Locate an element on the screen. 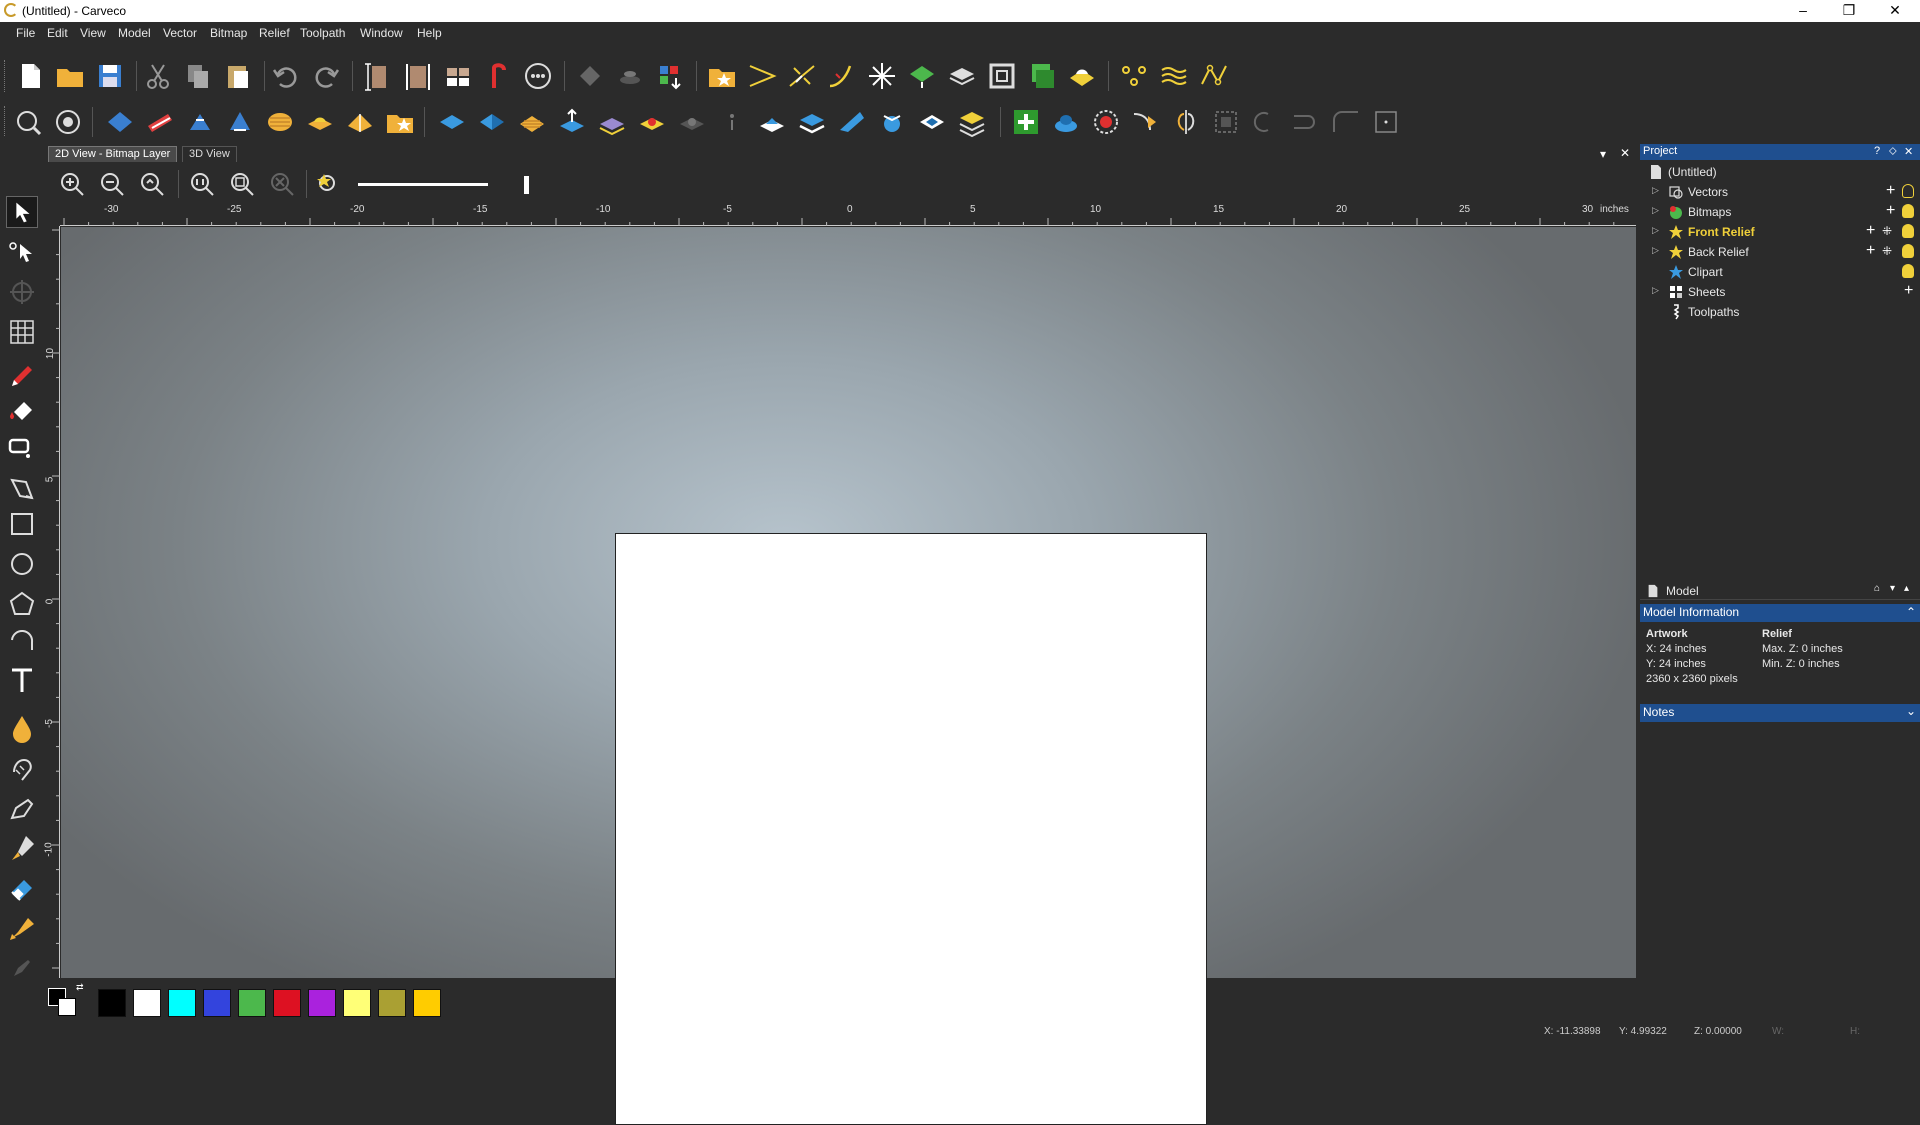  node-edit-icon is located at coordinates (22, 252).